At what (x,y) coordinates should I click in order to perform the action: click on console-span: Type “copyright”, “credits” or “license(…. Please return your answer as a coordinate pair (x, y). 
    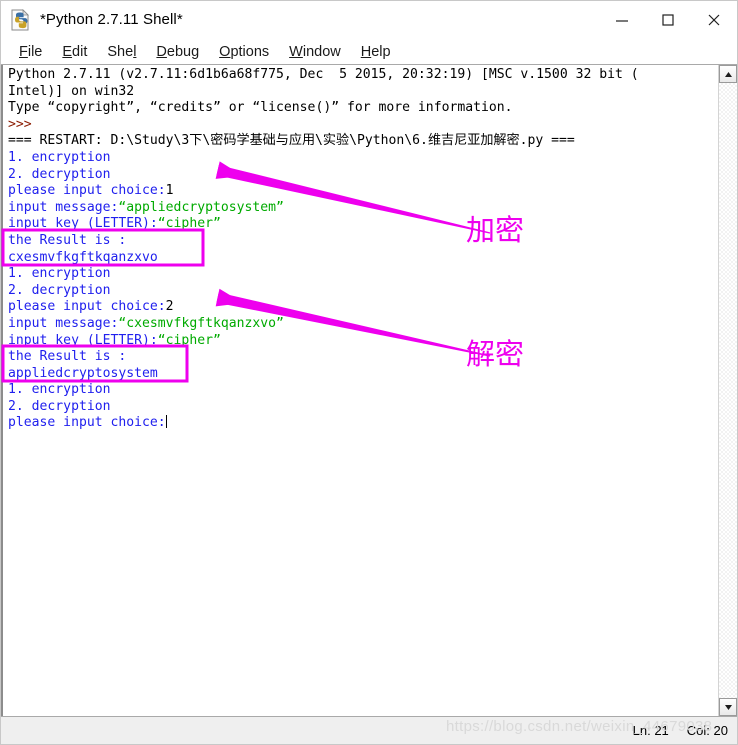
    Looking at the image, I should click on (260, 108).